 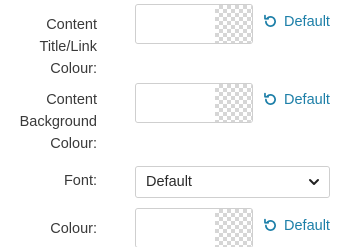 I want to click on colour-picker, so click(x=194, y=227).